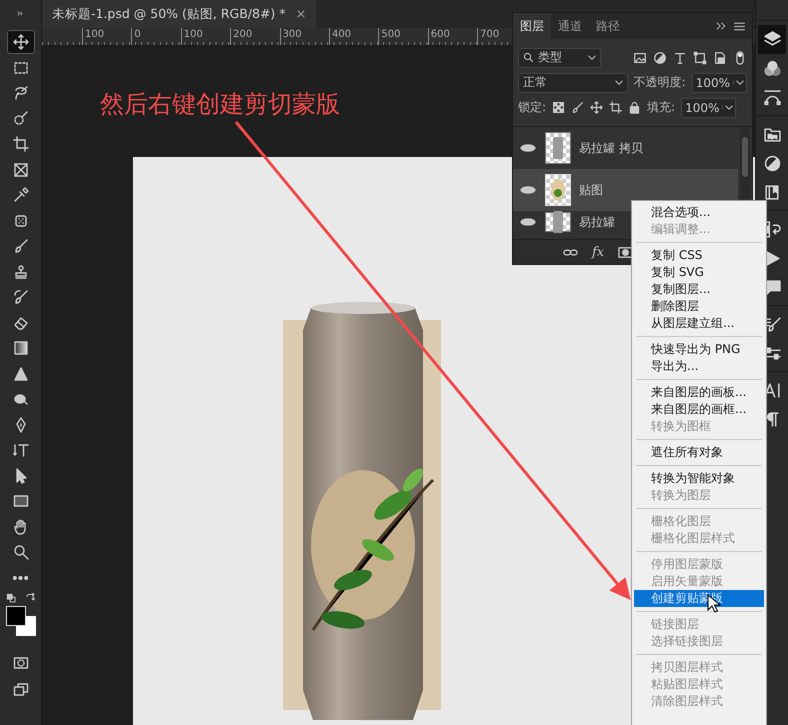  Describe the element at coordinates (453, 36) in the screenshot. I see `ruler-label: 600` at that location.